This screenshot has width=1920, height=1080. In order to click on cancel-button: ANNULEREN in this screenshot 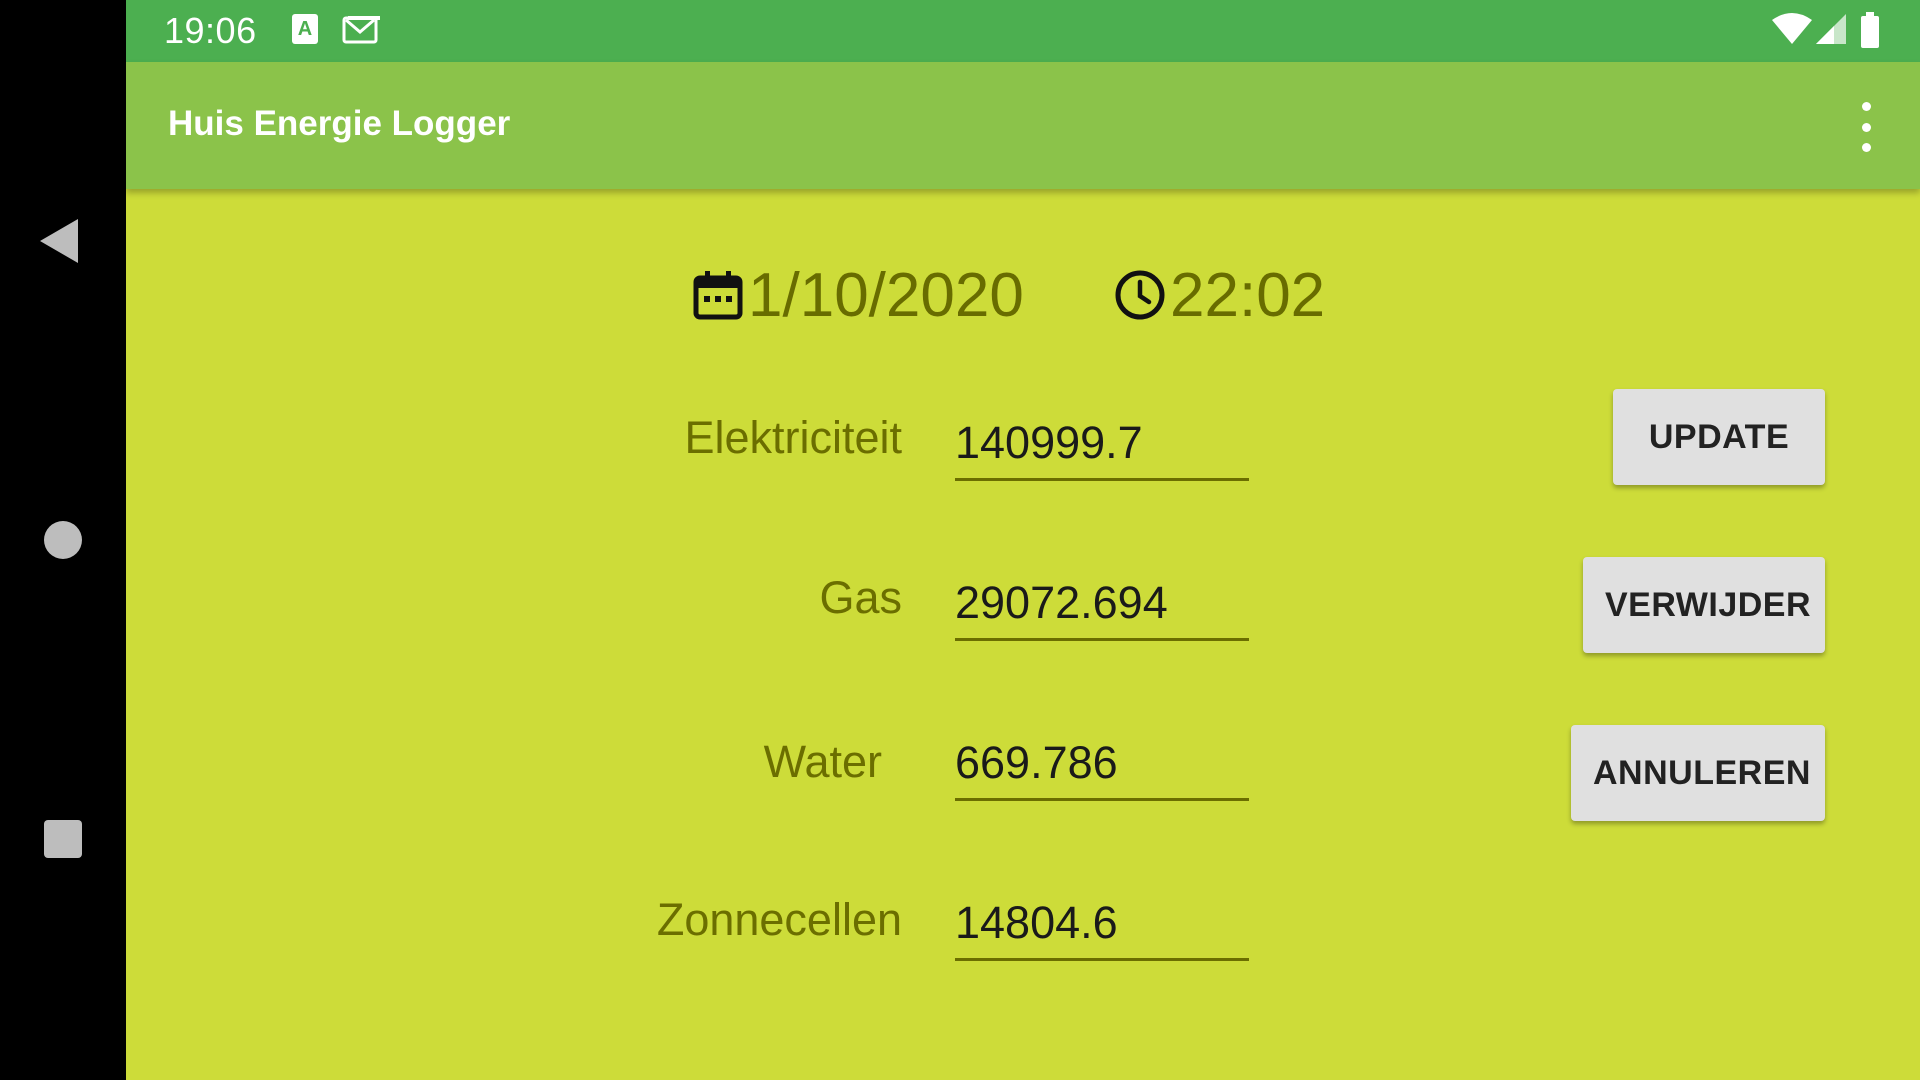, I will do `click(1698, 773)`.